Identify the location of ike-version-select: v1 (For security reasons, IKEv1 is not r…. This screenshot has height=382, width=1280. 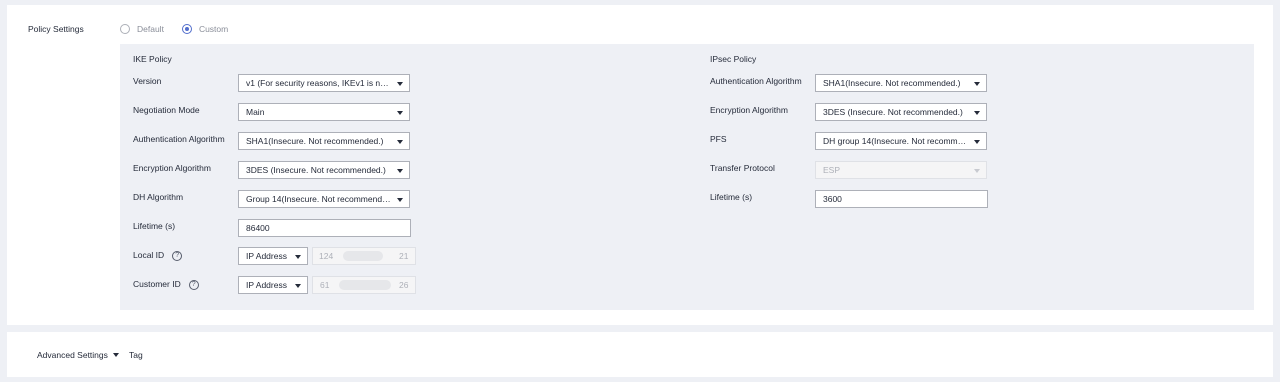
(324, 83).